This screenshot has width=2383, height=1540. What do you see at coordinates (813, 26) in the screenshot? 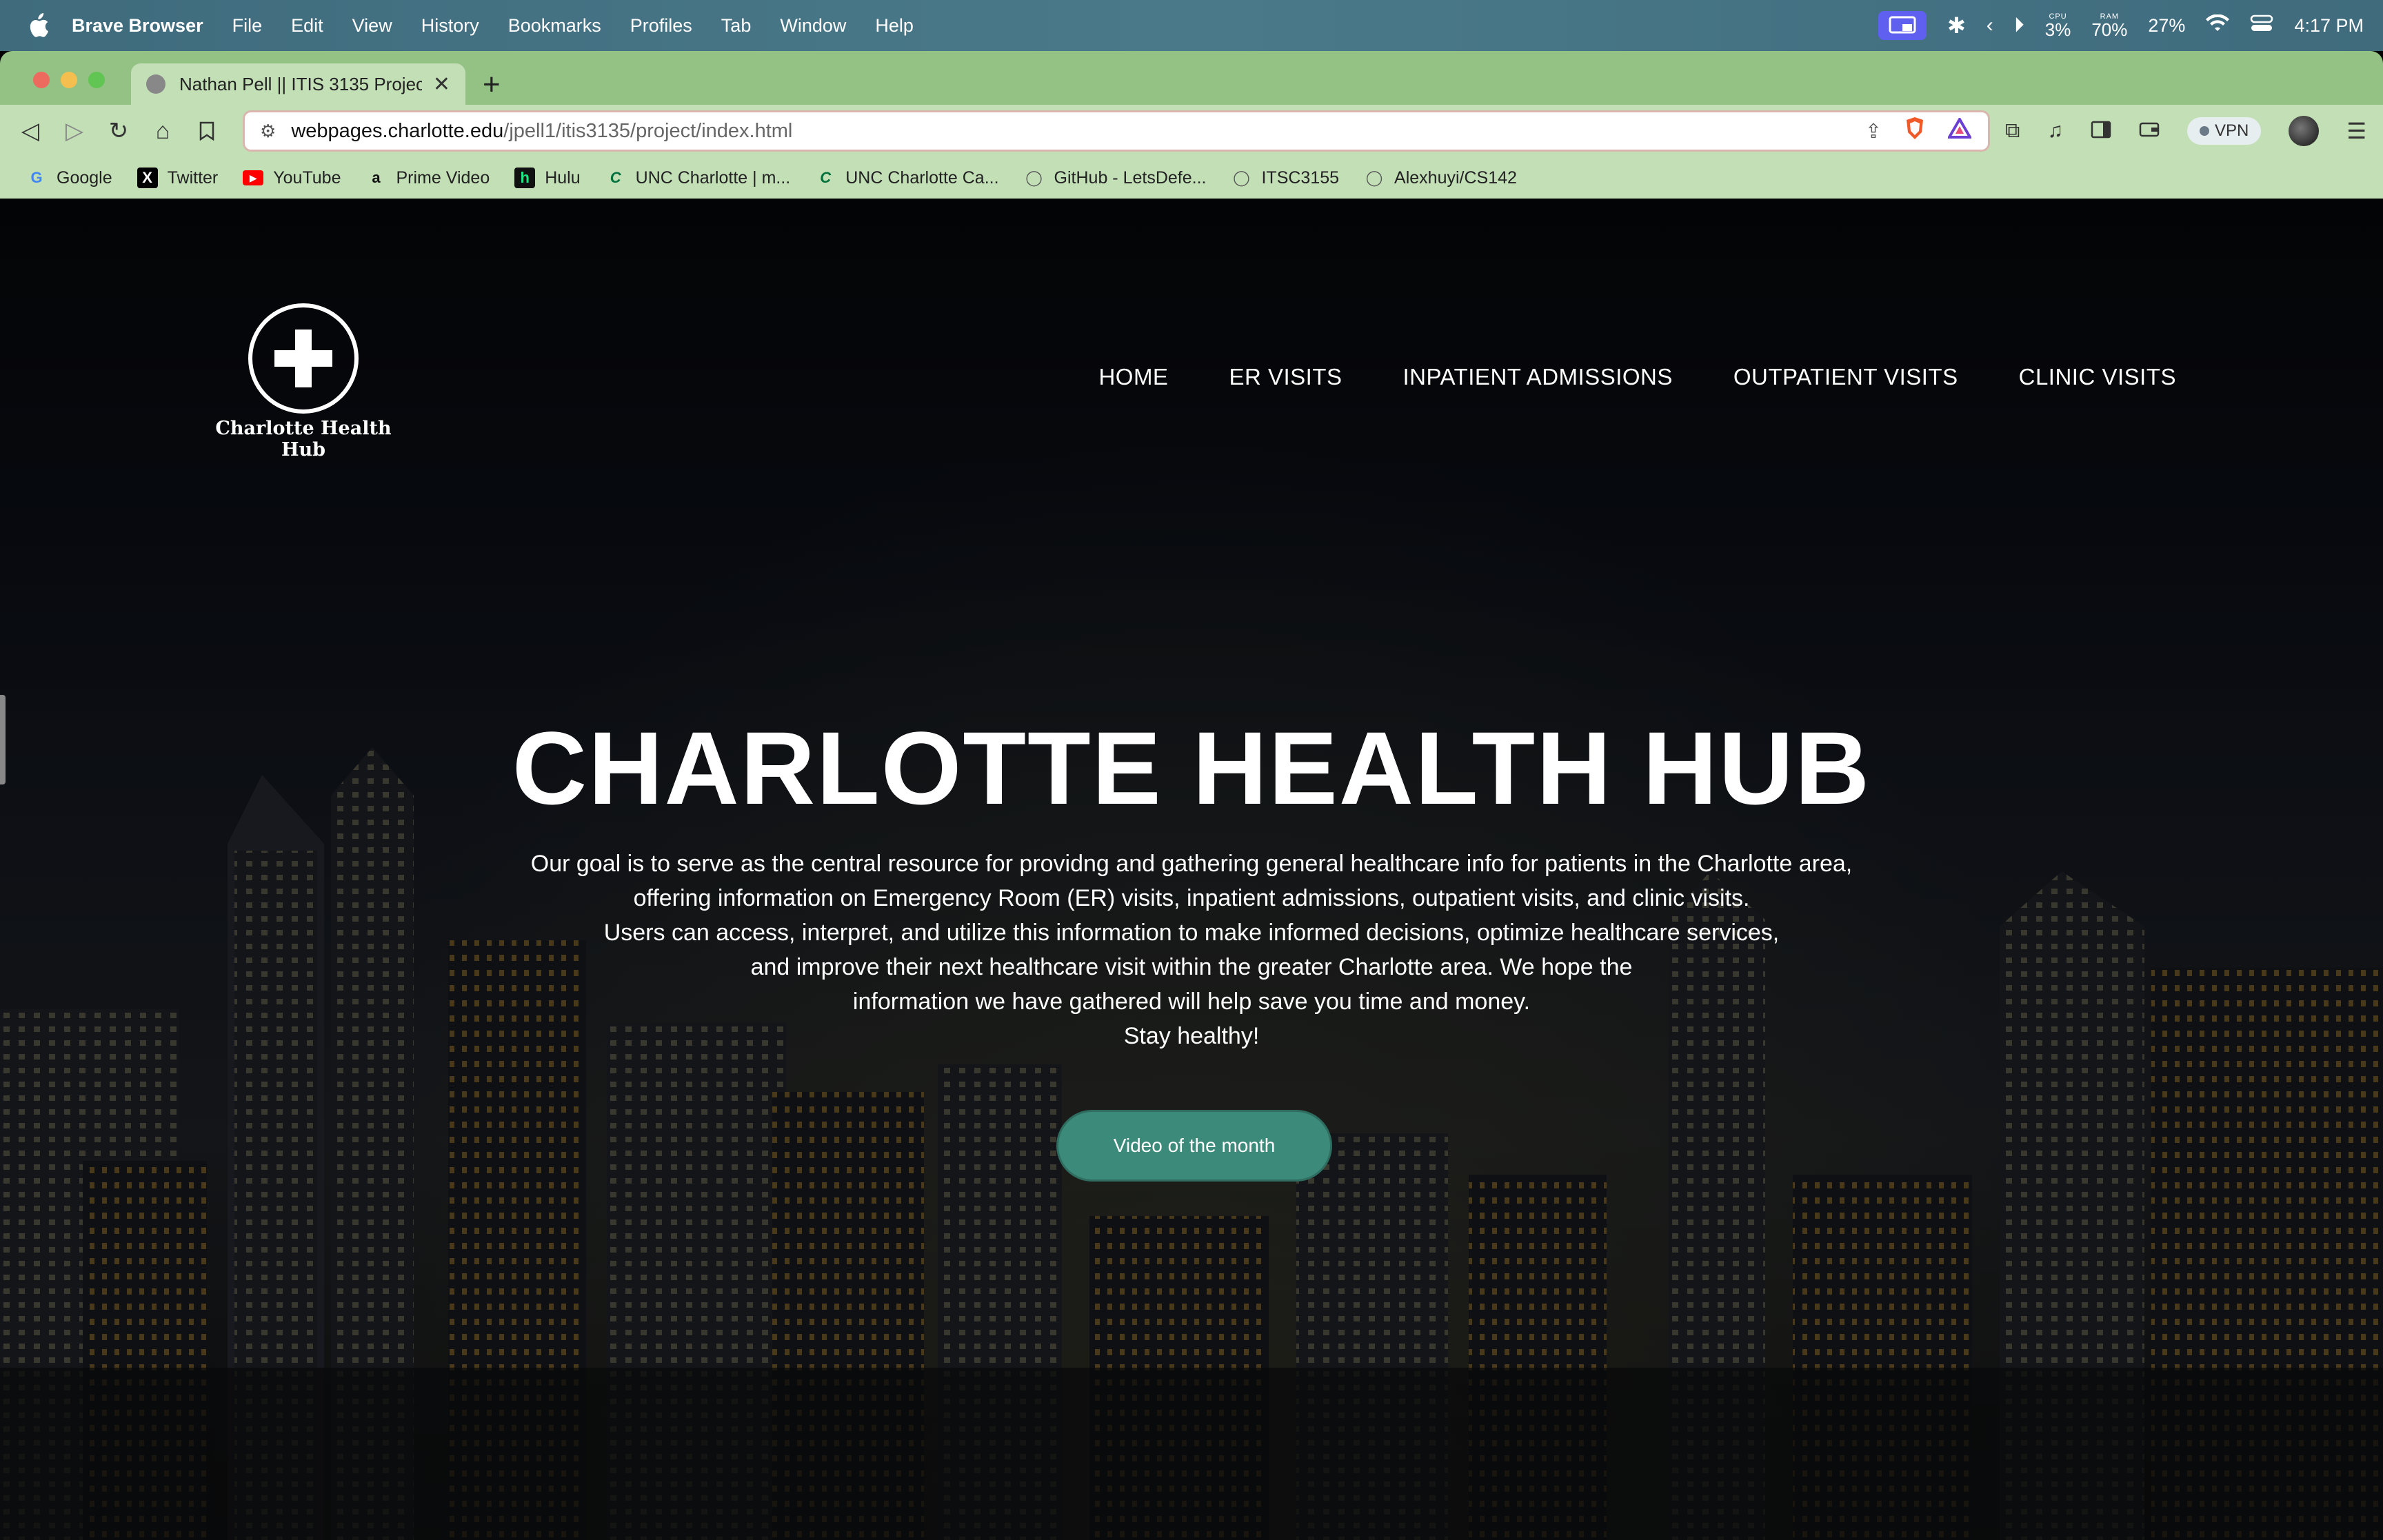
I see `menu-window: Window` at bounding box center [813, 26].